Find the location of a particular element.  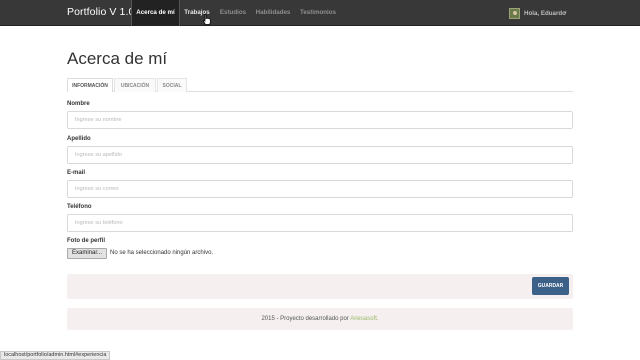

tab-informacion: INFORMACIÓN is located at coordinates (90, 85).